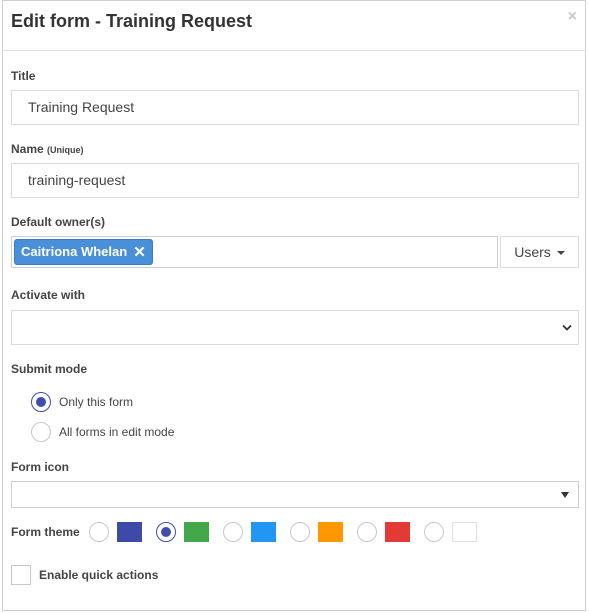 The width and height of the screenshot is (589, 613). What do you see at coordinates (295, 327) in the screenshot?
I see `activate-with-select` at bounding box center [295, 327].